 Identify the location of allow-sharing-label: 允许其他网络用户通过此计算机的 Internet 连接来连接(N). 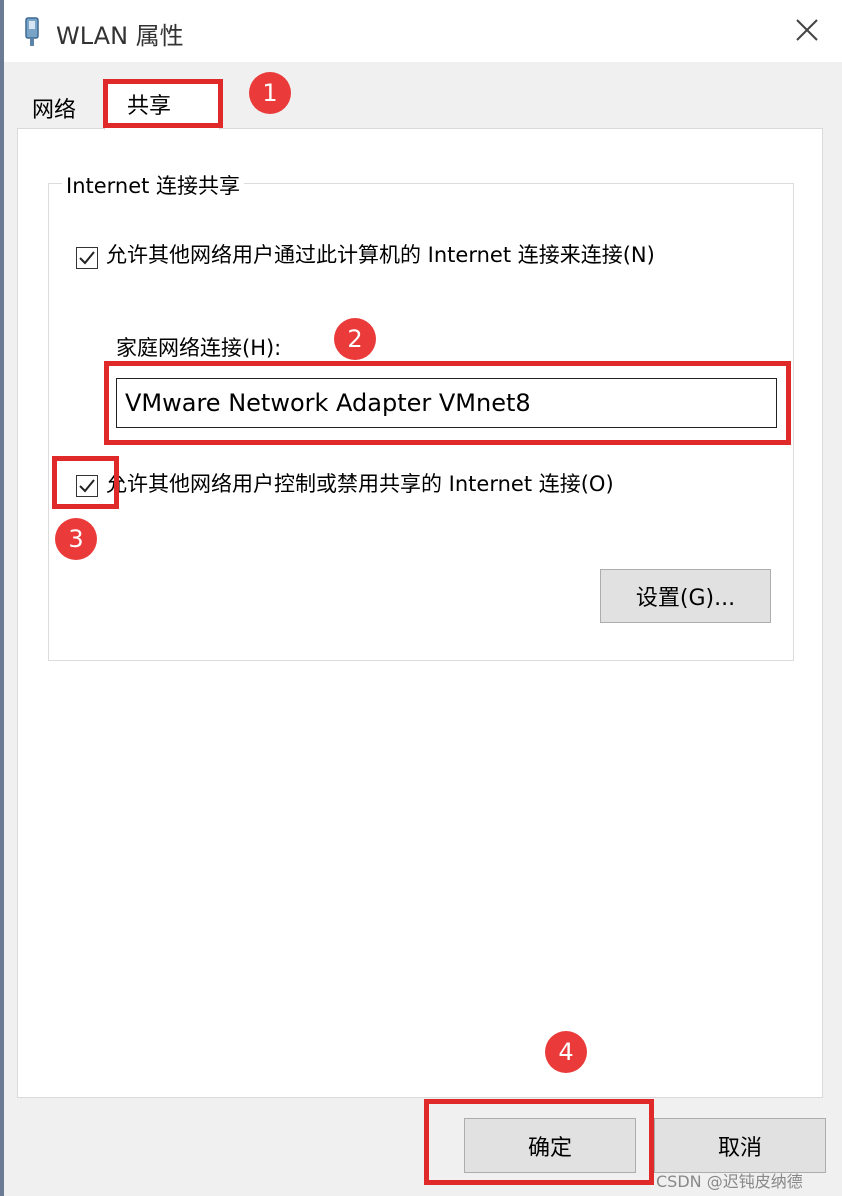
(380, 254).